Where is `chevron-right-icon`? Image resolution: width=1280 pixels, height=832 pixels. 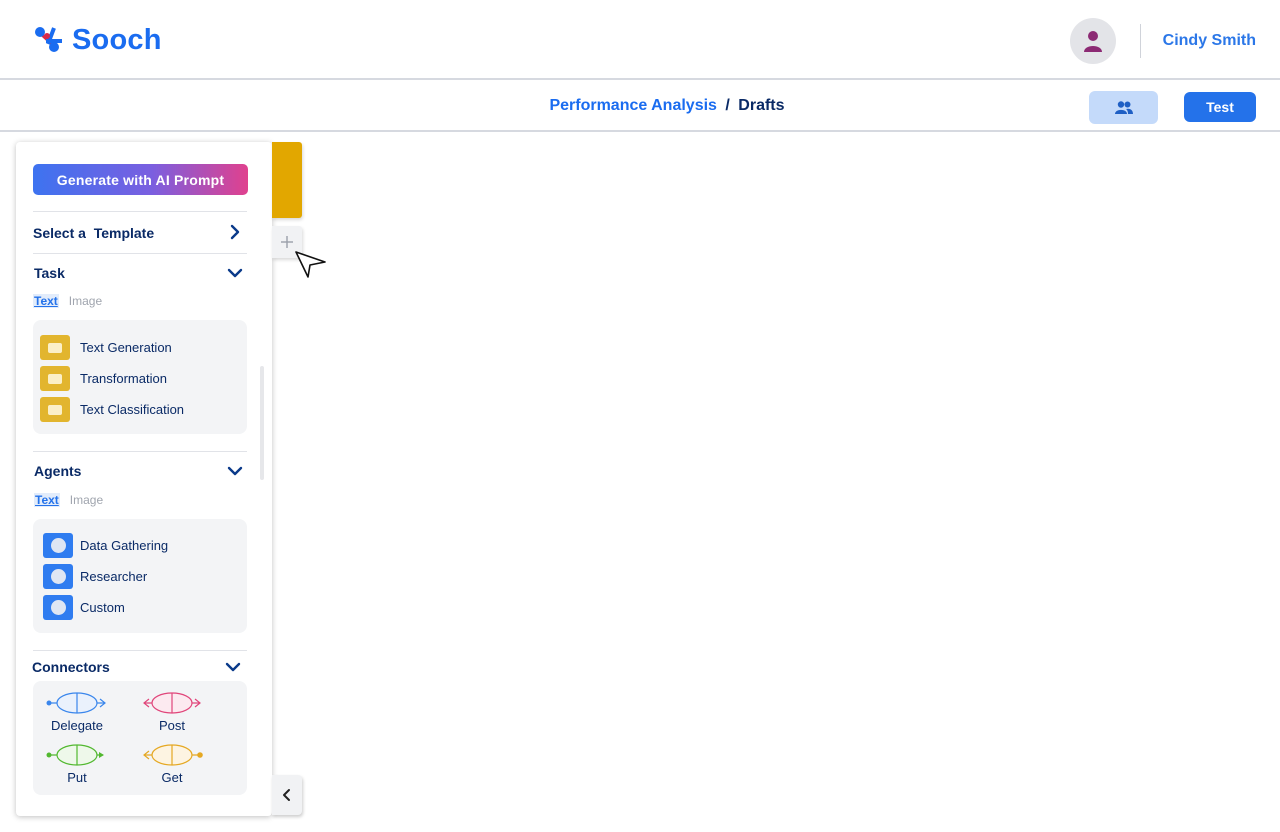 chevron-right-icon is located at coordinates (235, 232).